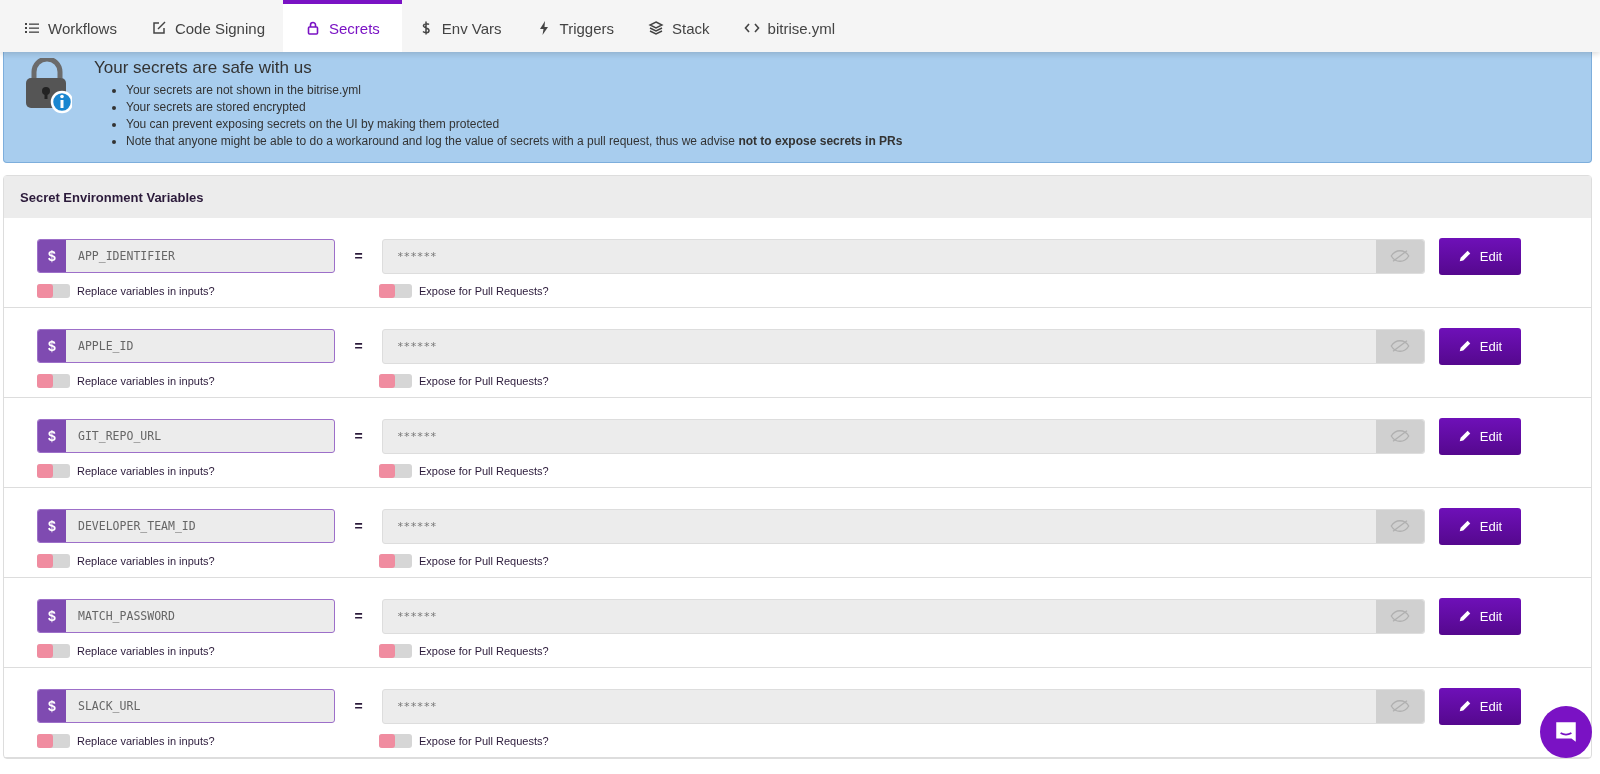 The width and height of the screenshot is (1600, 774). What do you see at coordinates (790, 26) in the screenshot?
I see `tab: bitrise.yml` at bounding box center [790, 26].